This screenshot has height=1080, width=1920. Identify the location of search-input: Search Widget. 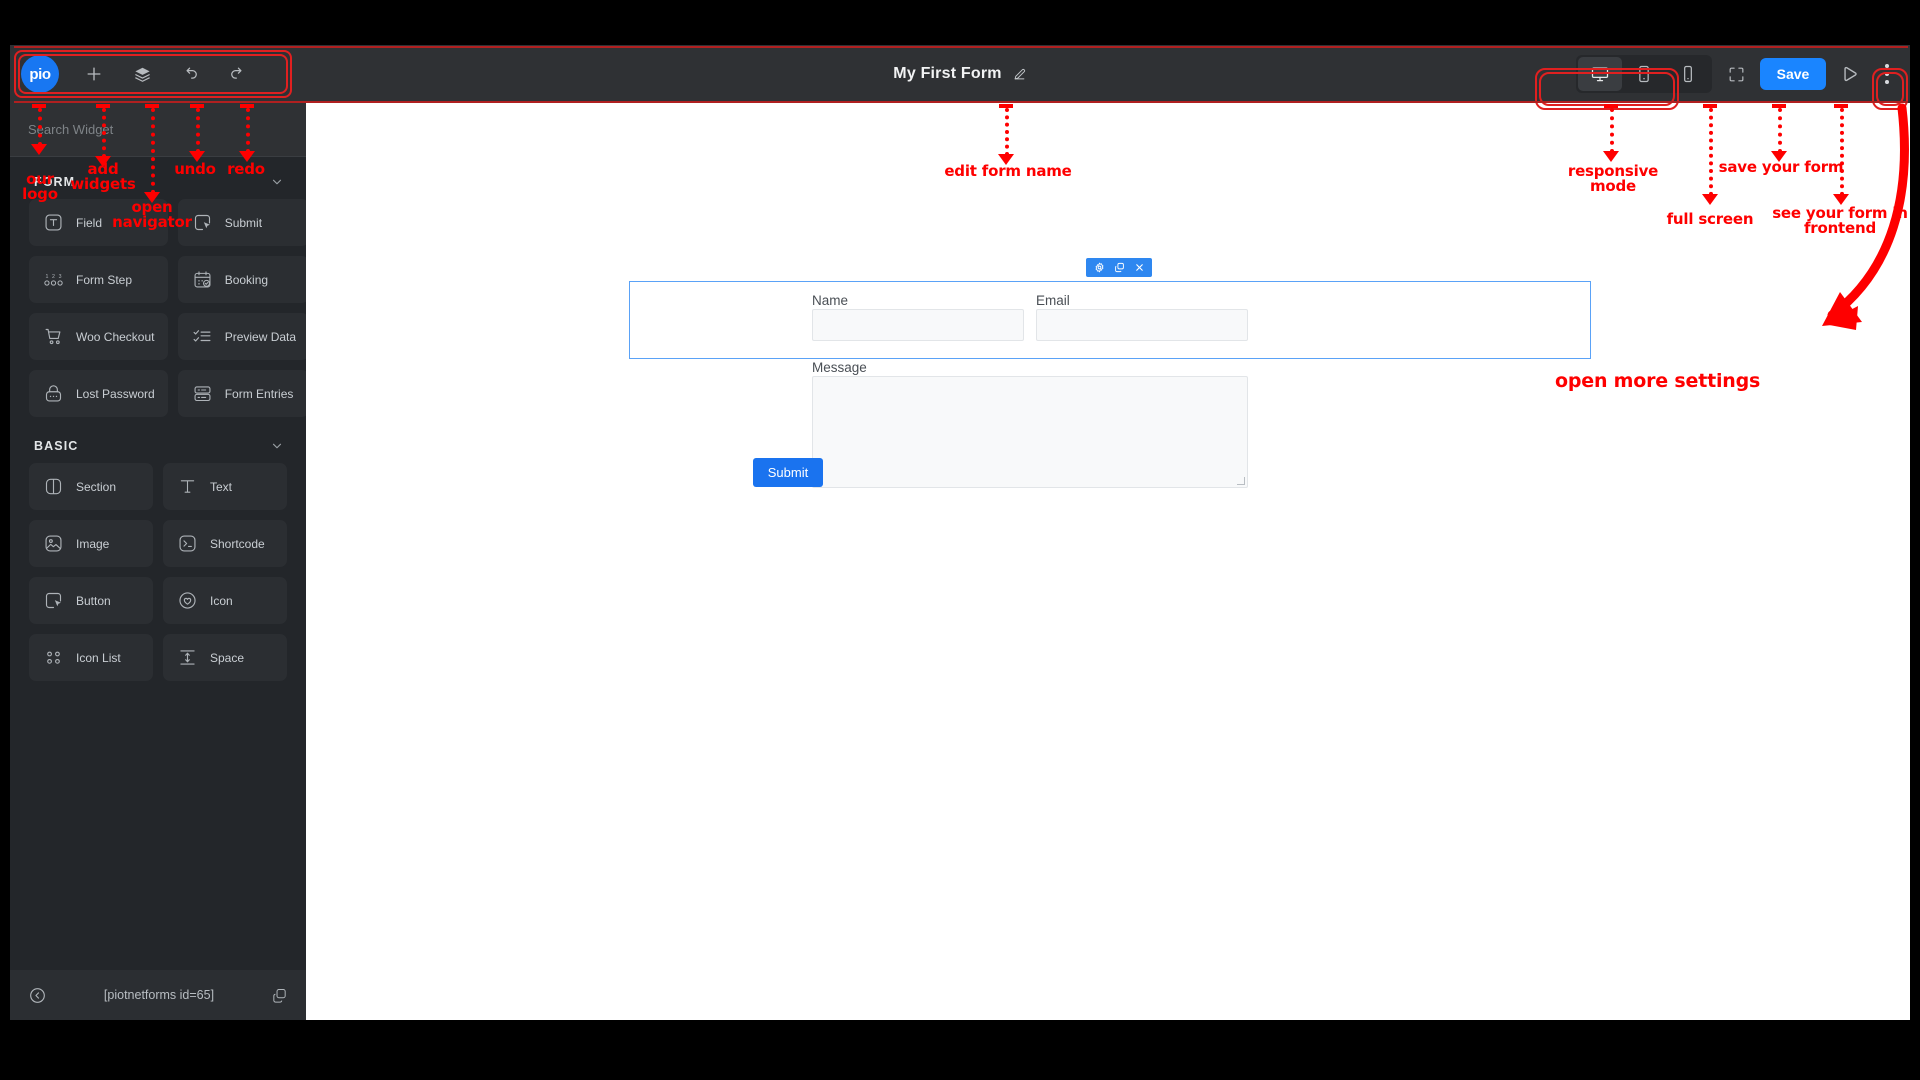
(158, 130).